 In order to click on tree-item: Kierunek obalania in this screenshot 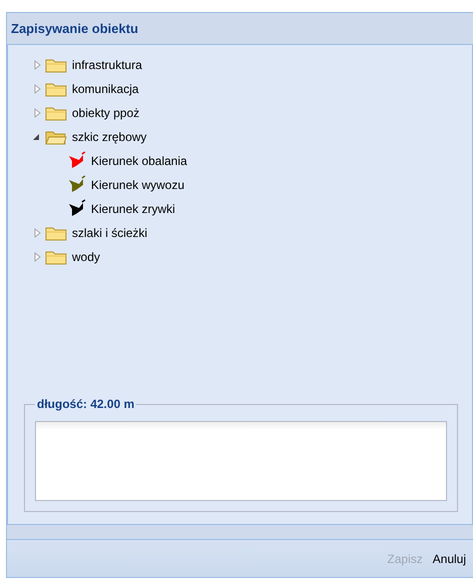, I will do `click(139, 160)`.